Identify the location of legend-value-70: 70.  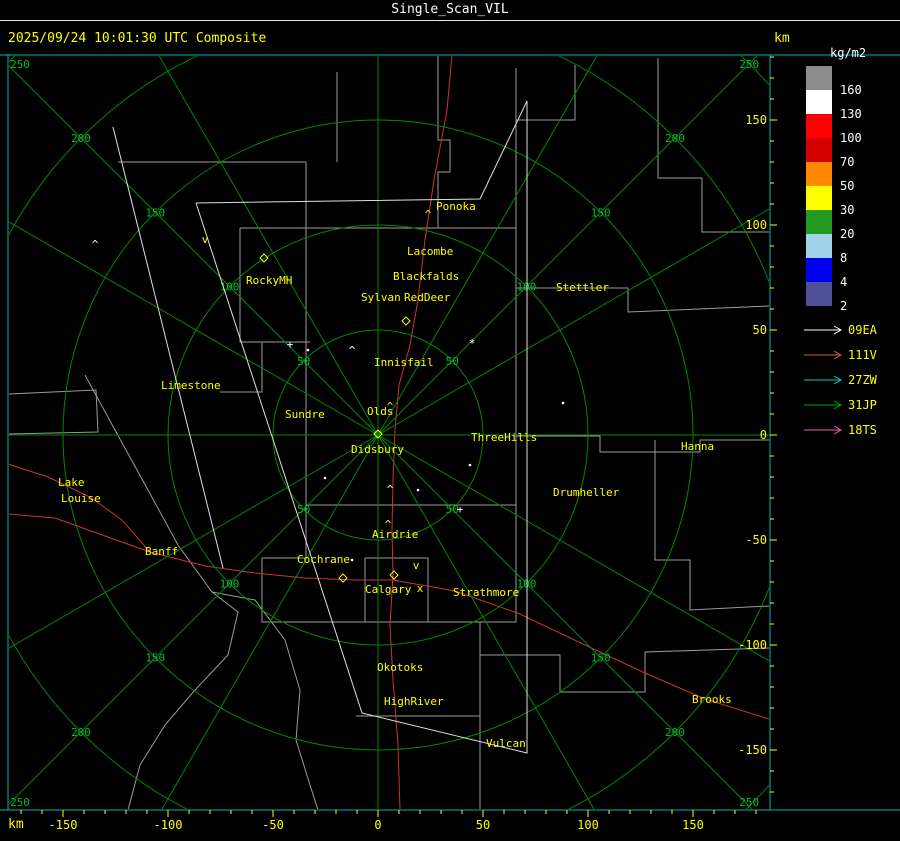
(847, 162).